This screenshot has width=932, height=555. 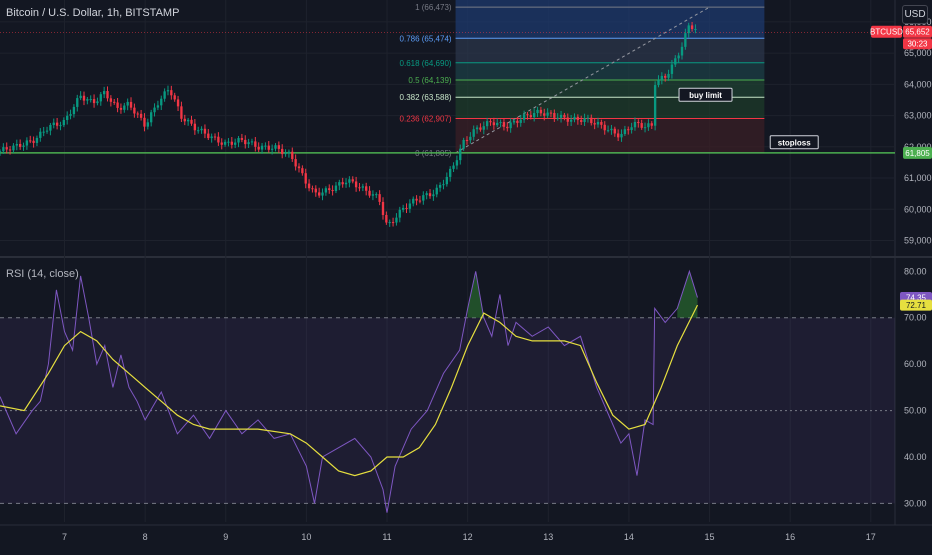 I want to click on currency-button: USD, so click(x=915, y=14).